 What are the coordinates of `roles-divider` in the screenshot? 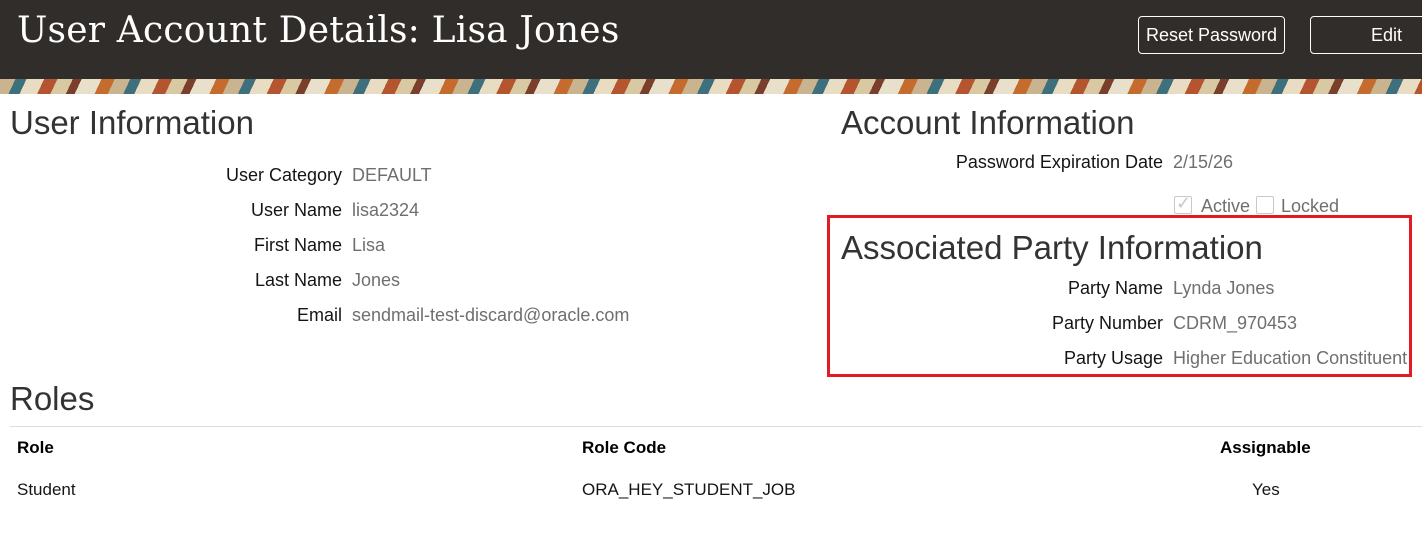 It's located at (716, 426).